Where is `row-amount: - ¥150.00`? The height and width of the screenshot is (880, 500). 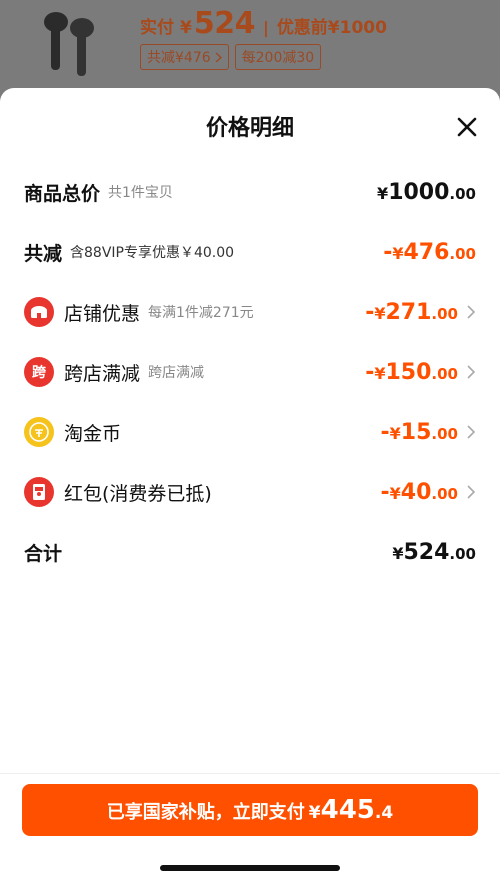 row-amount: - ¥150.00 is located at coordinates (411, 372).